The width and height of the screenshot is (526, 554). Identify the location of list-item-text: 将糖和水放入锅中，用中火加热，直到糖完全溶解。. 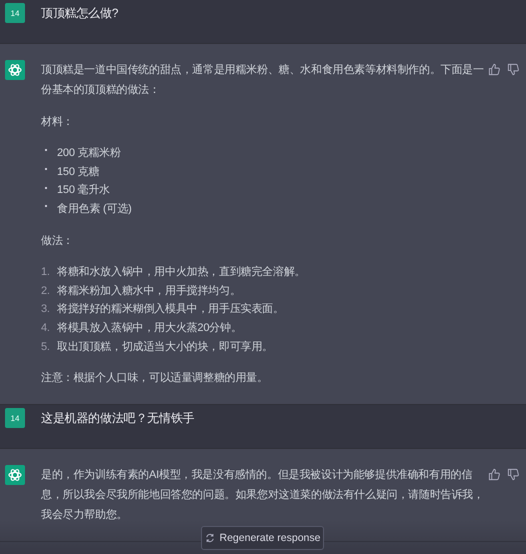
(181, 272).